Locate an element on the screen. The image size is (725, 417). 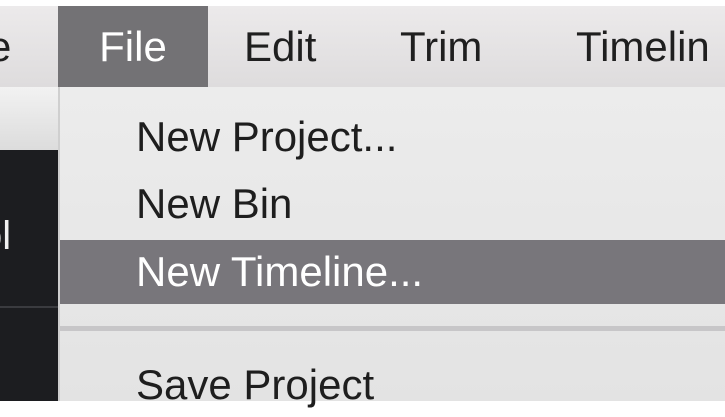
menu-timeline: Timelin is located at coordinates (643, 46).